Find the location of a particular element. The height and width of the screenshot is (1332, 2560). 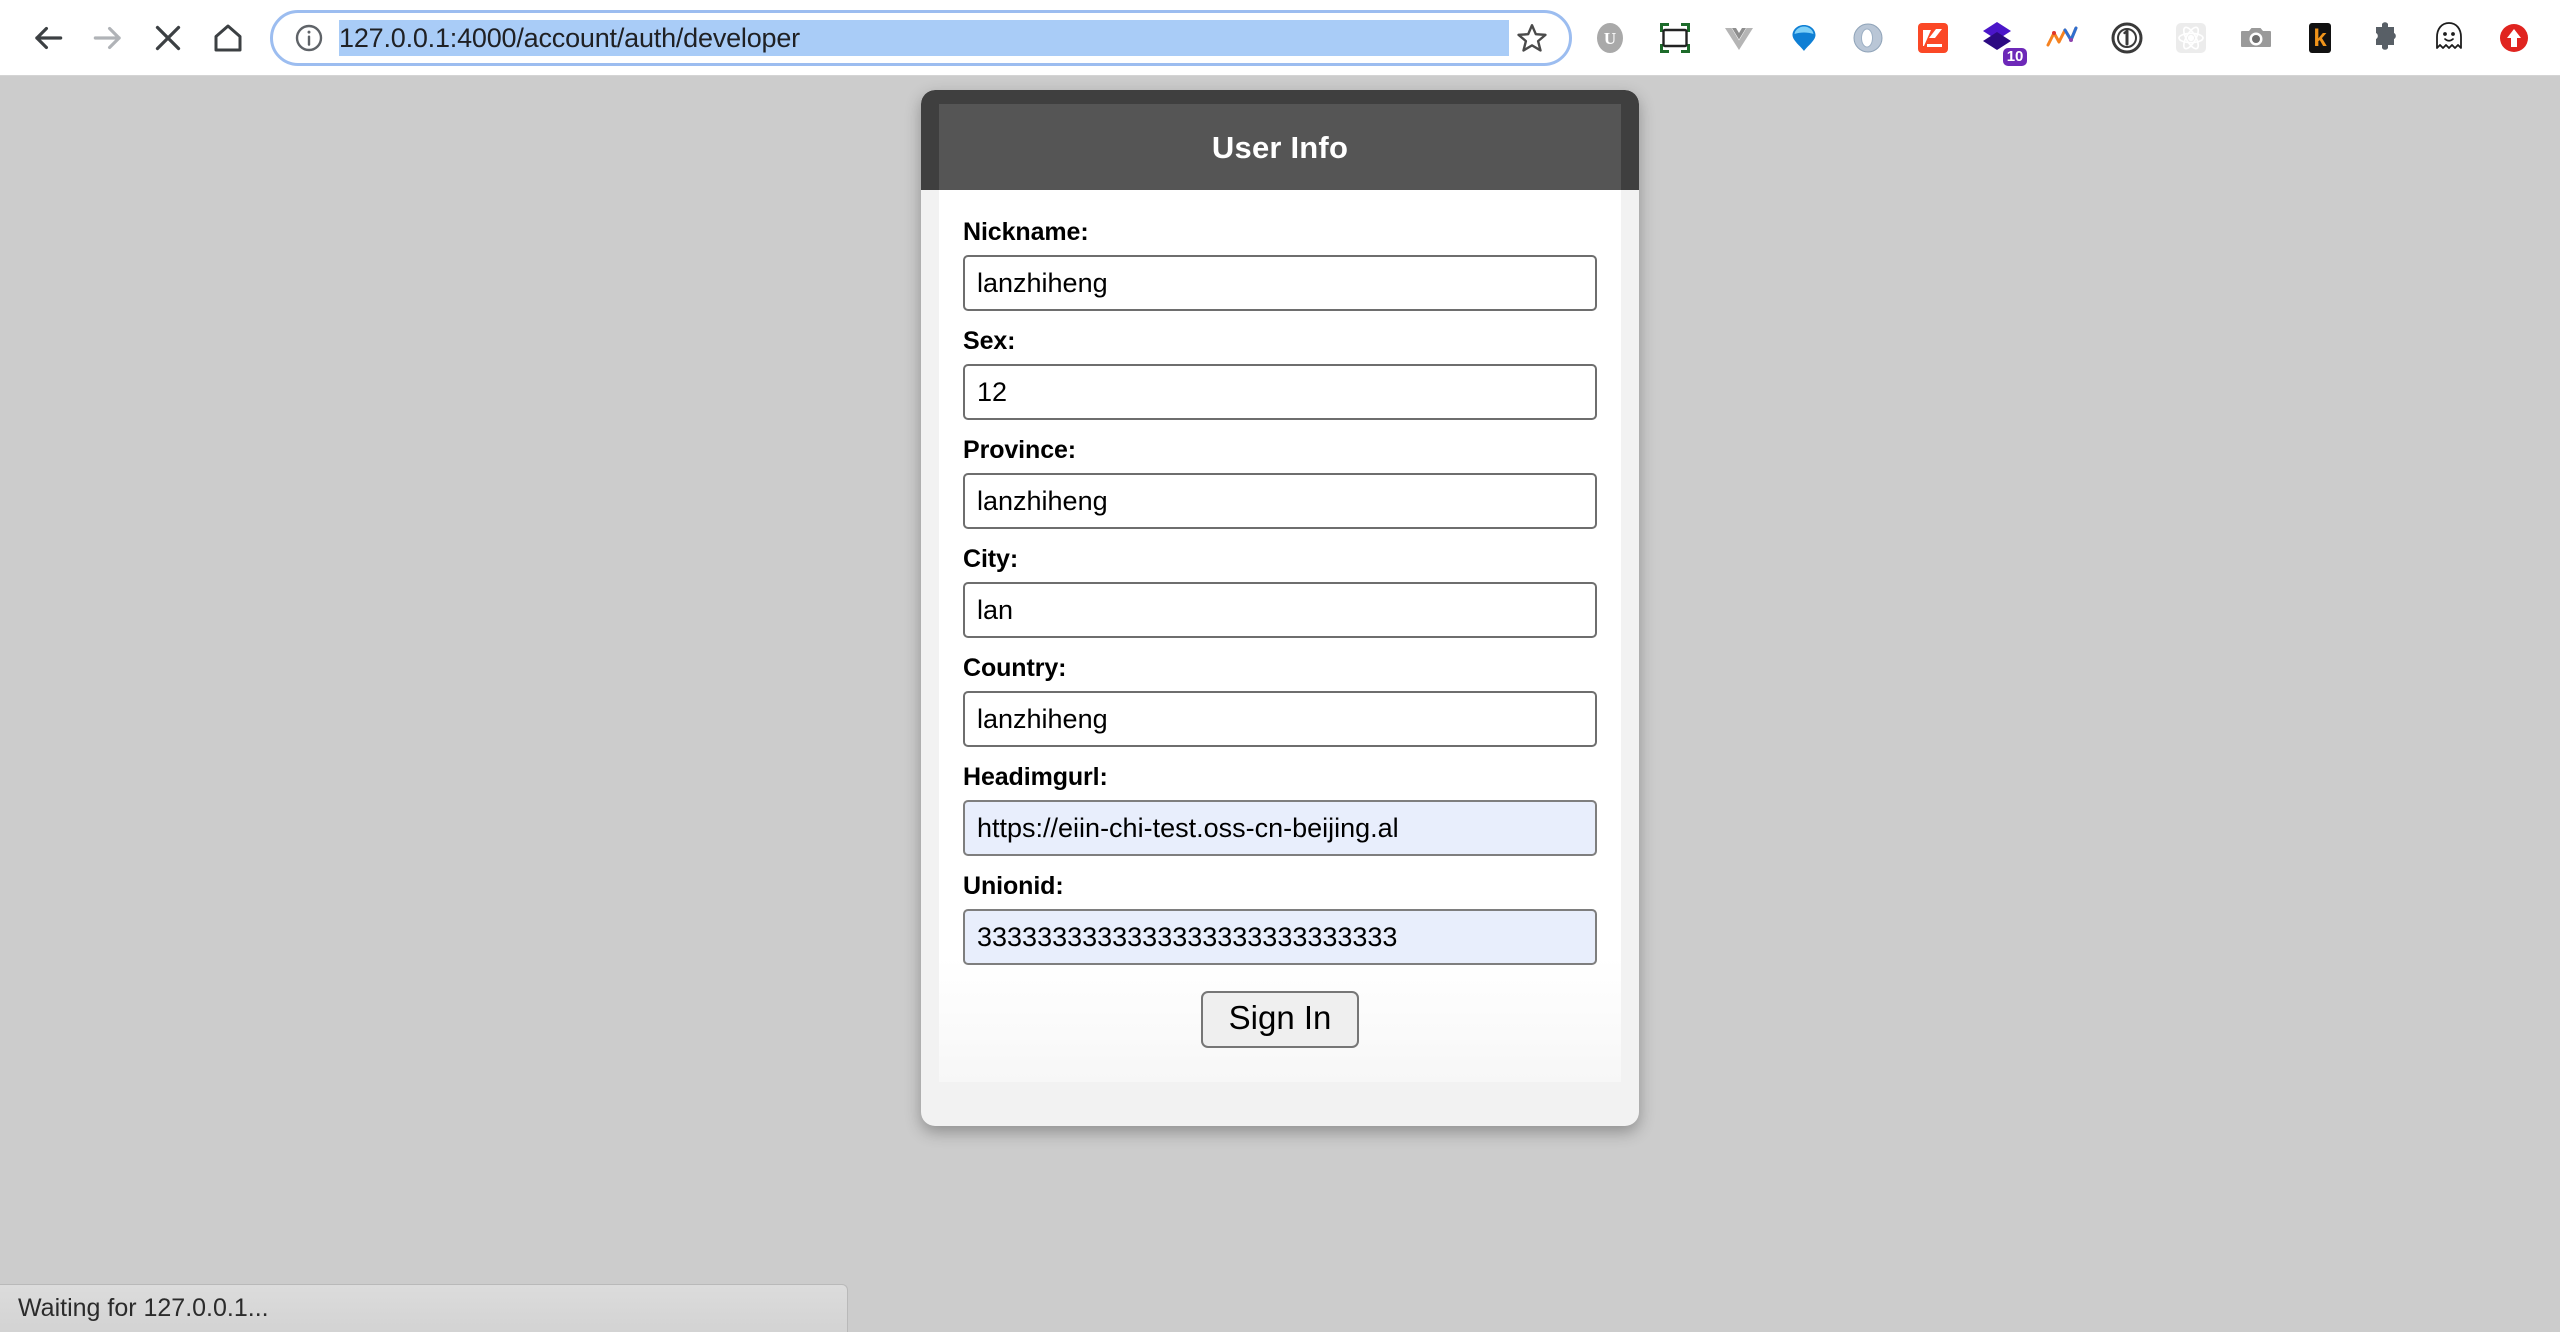

blue-diamond-glyph is located at coordinates (1803, 37).